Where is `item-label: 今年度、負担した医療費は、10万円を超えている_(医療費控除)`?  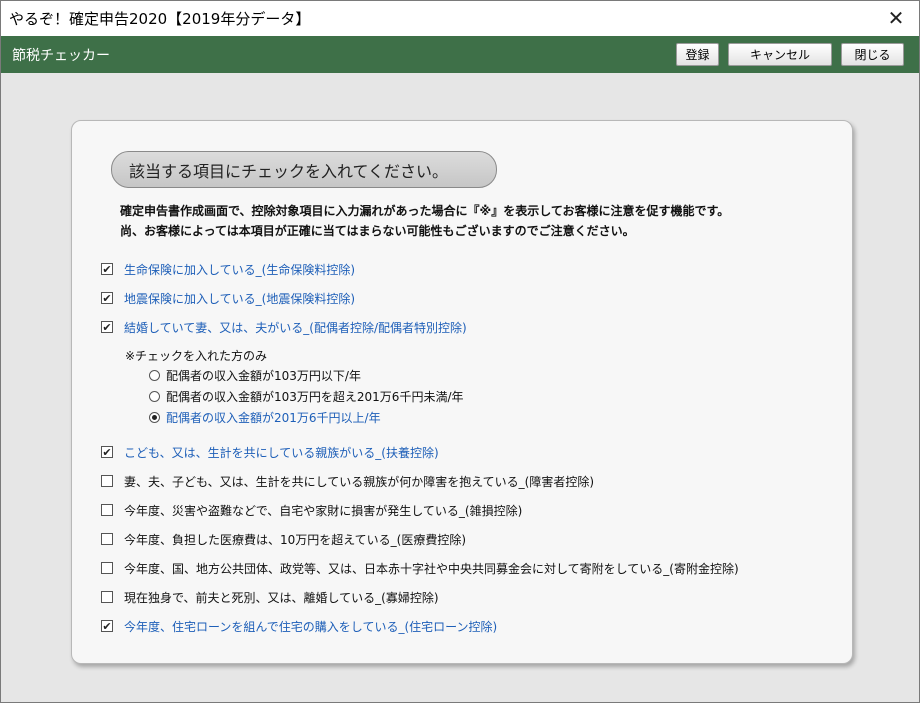
item-label: 今年度、負担した医療費は、10万円を超えている_(医療費控除) is located at coordinates (295, 539).